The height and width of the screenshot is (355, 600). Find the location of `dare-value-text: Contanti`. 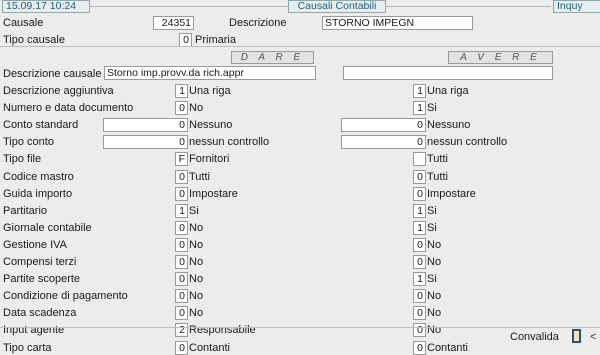

dare-value-text: Contanti is located at coordinates (209, 348).